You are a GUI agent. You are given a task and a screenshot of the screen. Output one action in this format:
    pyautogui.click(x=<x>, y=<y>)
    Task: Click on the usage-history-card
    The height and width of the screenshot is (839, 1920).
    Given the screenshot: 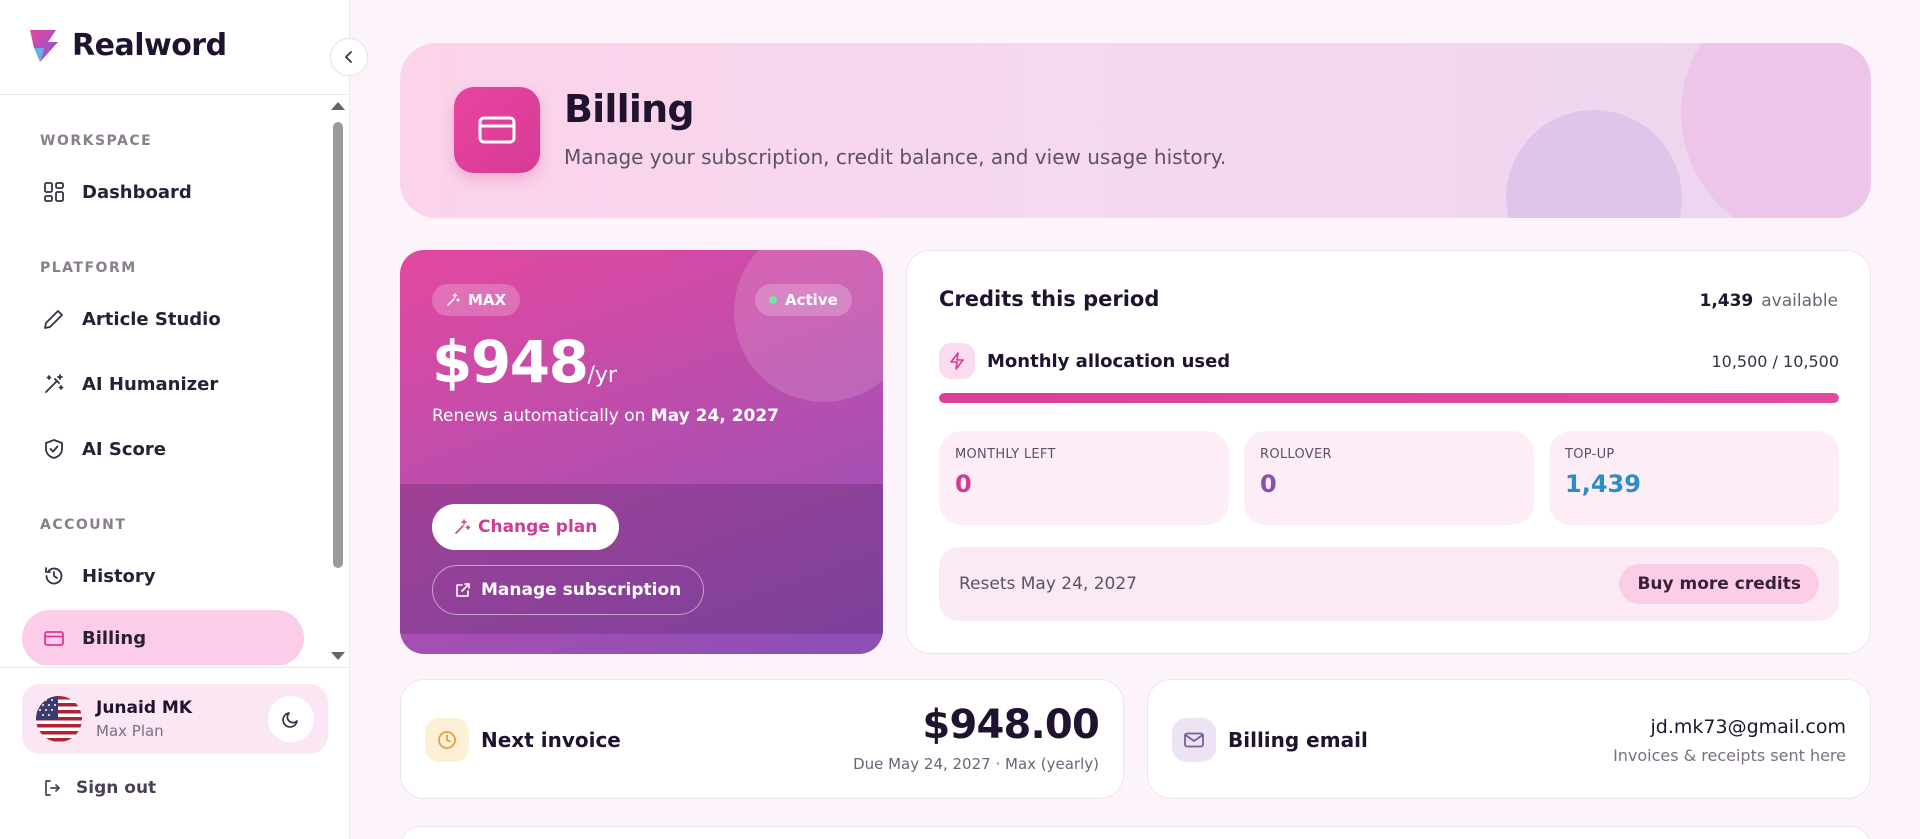 What is the action you would take?
    pyautogui.click(x=1135, y=832)
    